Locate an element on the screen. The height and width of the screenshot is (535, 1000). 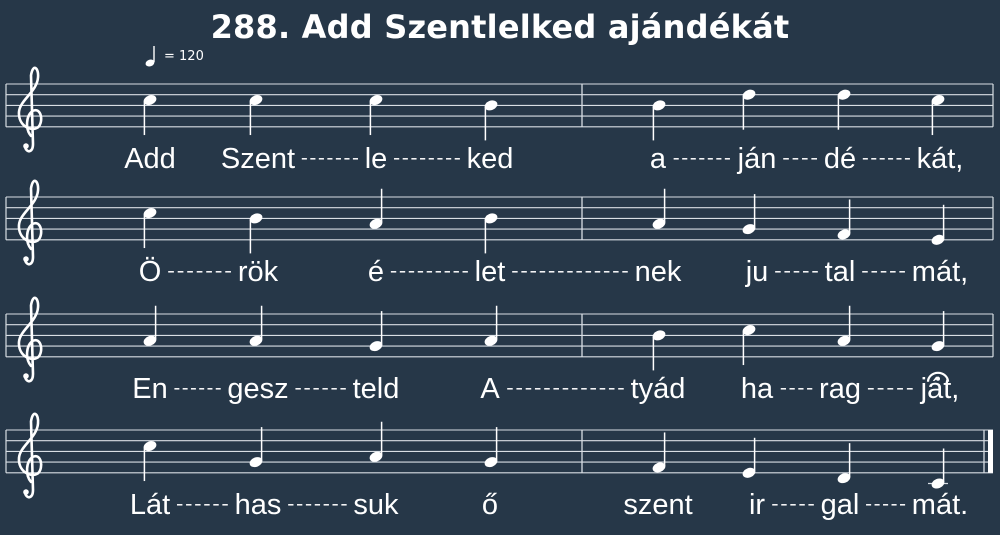
lyric-syllable: tal is located at coordinates (840, 272).